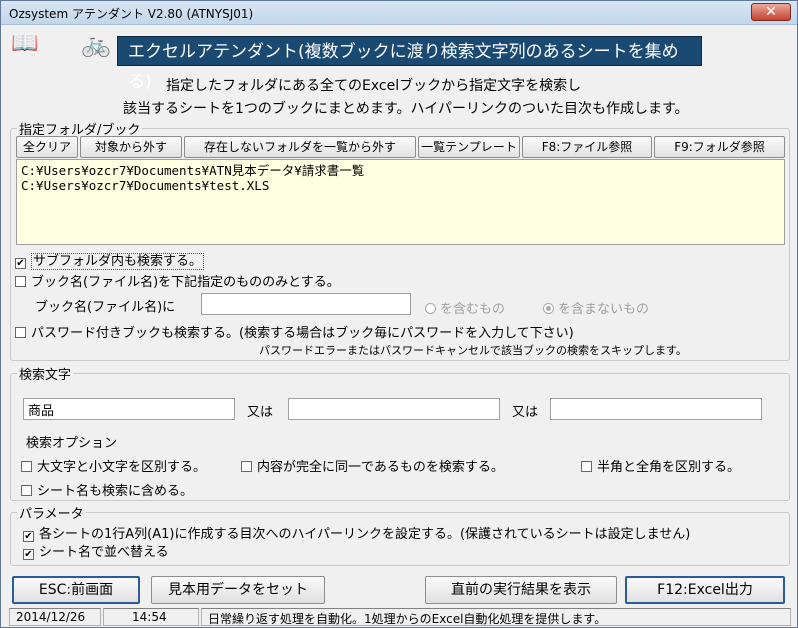 This screenshot has width=798, height=628. What do you see at coordinates (496, 617) in the screenshot?
I see `status-message: 日常繰り返す処理を自動化。1処理からのExcel自動化処理を提供します。` at bounding box center [496, 617].